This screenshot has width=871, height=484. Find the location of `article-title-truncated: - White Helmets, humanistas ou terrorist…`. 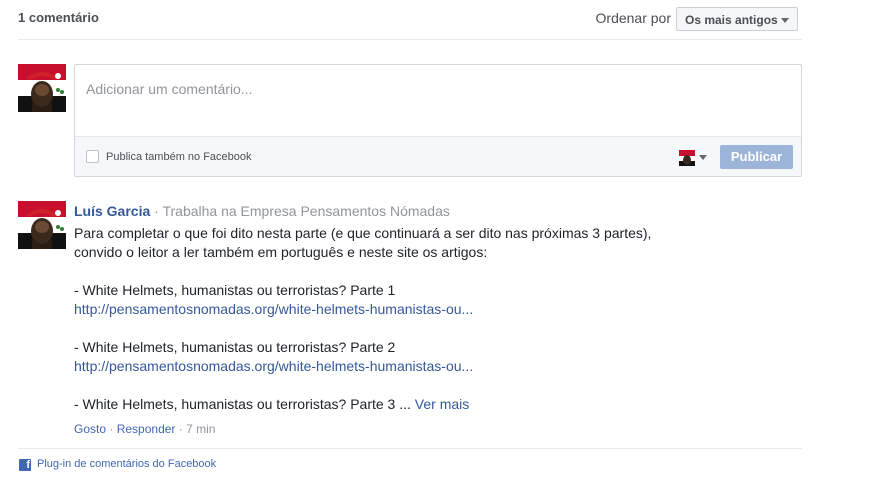

article-title-truncated: - White Helmets, humanistas ou terrorist… is located at coordinates (424, 404).